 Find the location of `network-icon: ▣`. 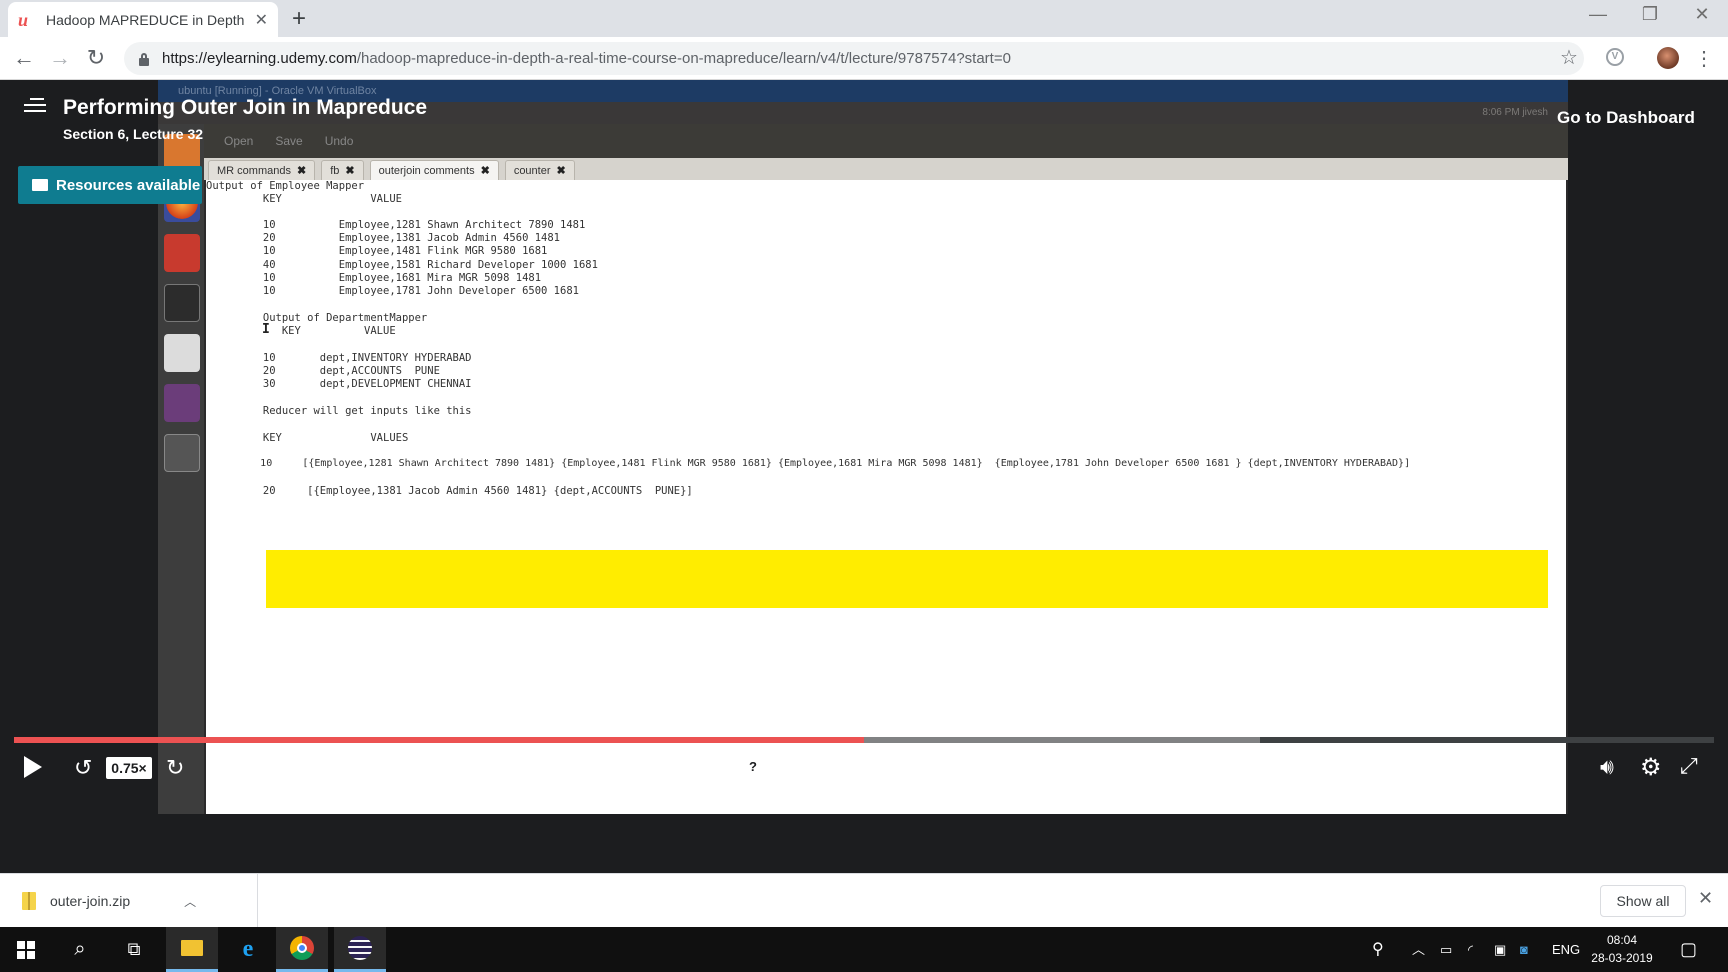

network-icon: ▣ is located at coordinates (1500, 949).